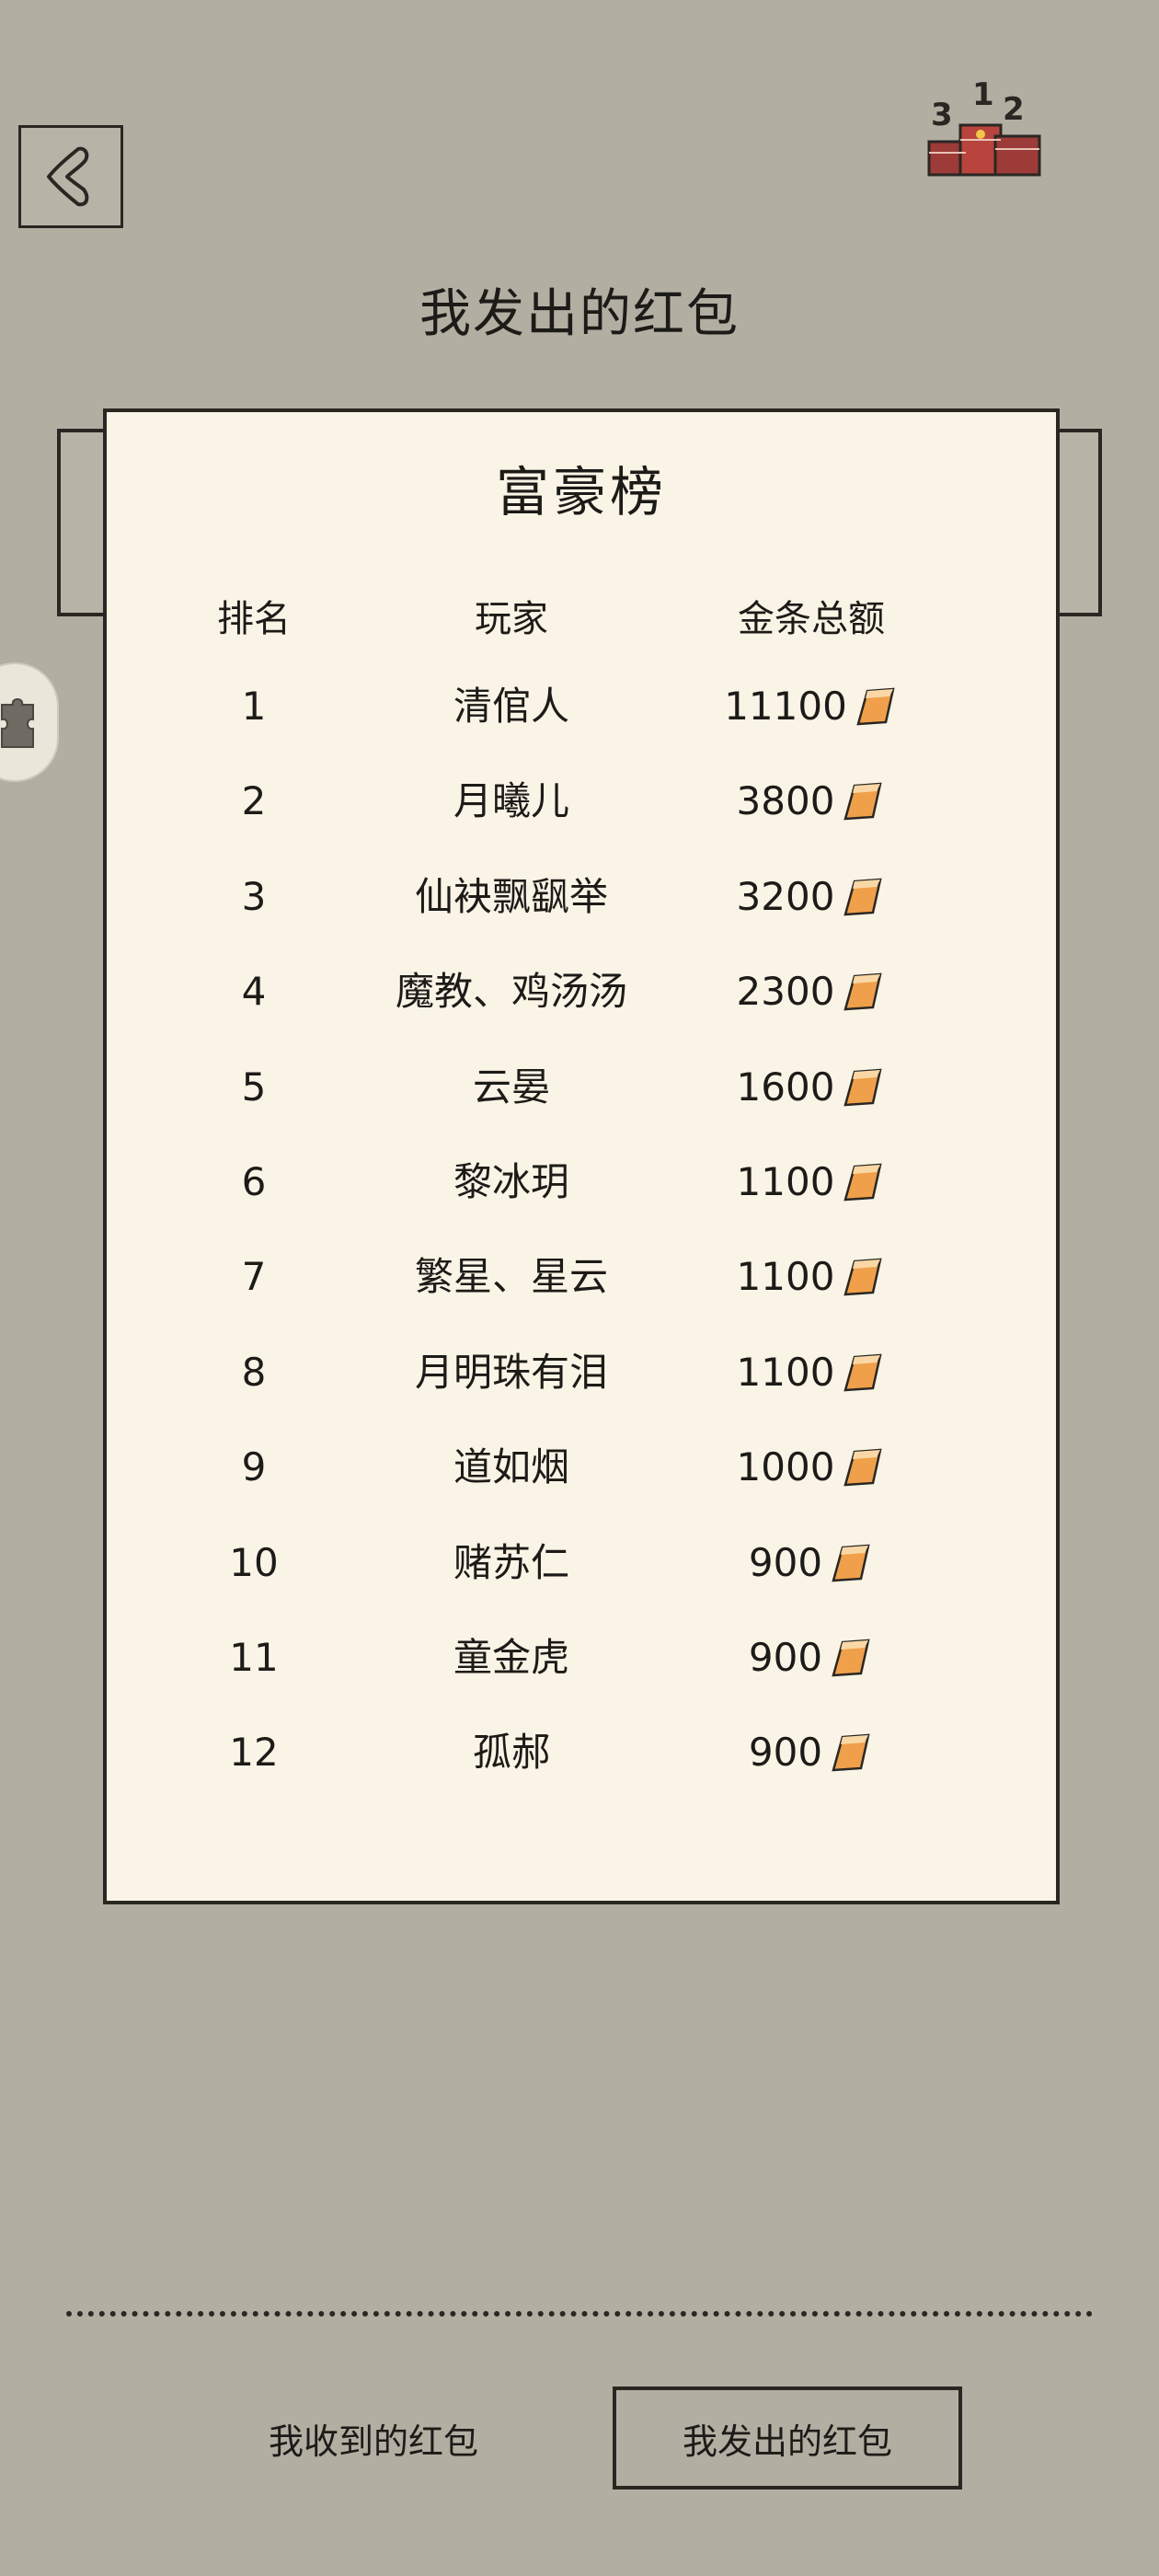 Image resolution: width=1159 pixels, height=2576 pixels. What do you see at coordinates (983, 94) in the screenshot?
I see `svg-text: 1` at bounding box center [983, 94].